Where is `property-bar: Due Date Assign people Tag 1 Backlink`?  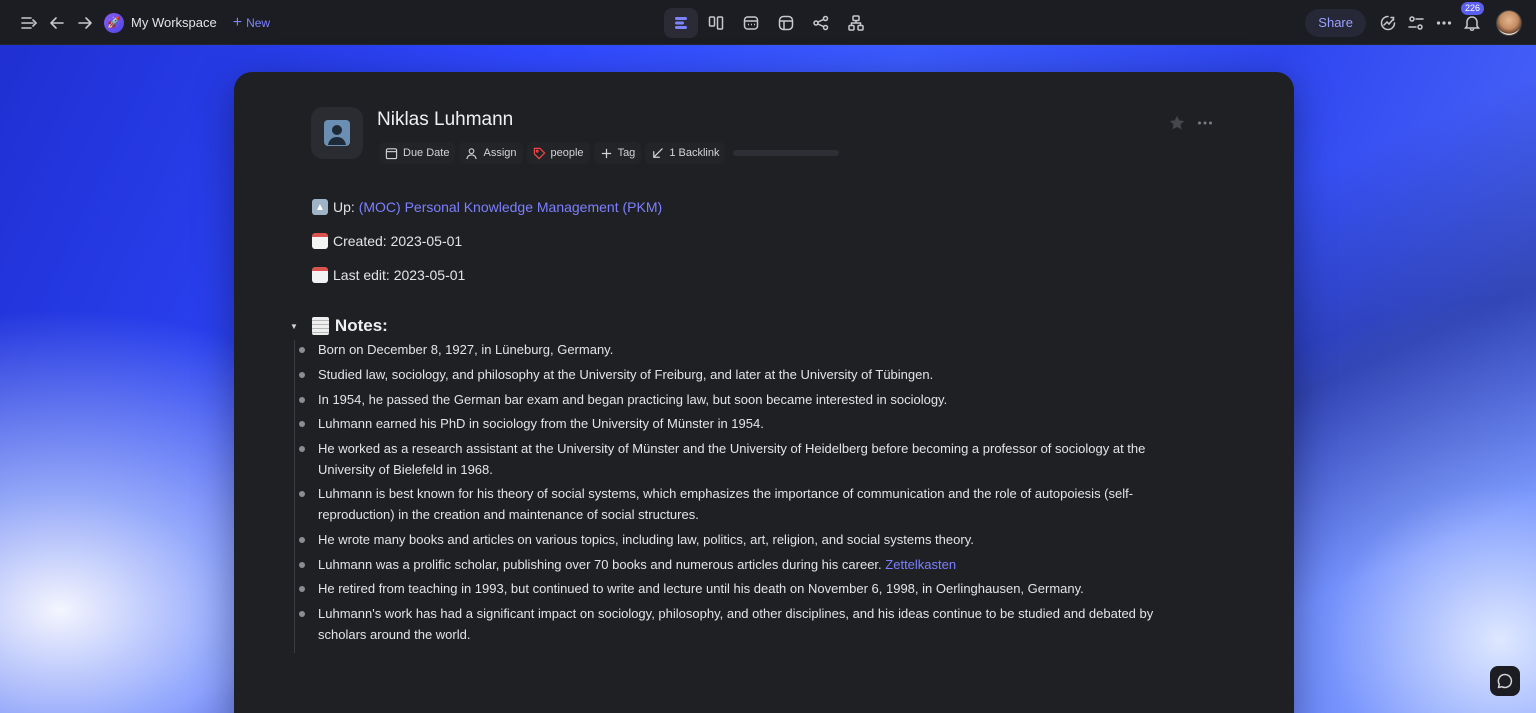 property-bar: Due Date Assign people Tag 1 Backlink is located at coordinates (609, 153).